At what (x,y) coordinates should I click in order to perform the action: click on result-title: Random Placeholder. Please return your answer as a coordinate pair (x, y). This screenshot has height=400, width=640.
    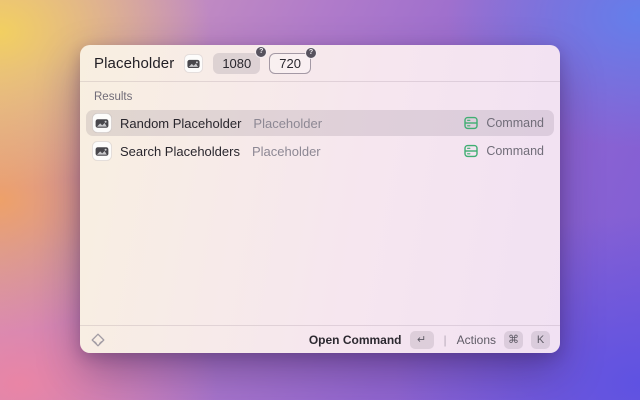
    Looking at the image, I should click on (181, 123).